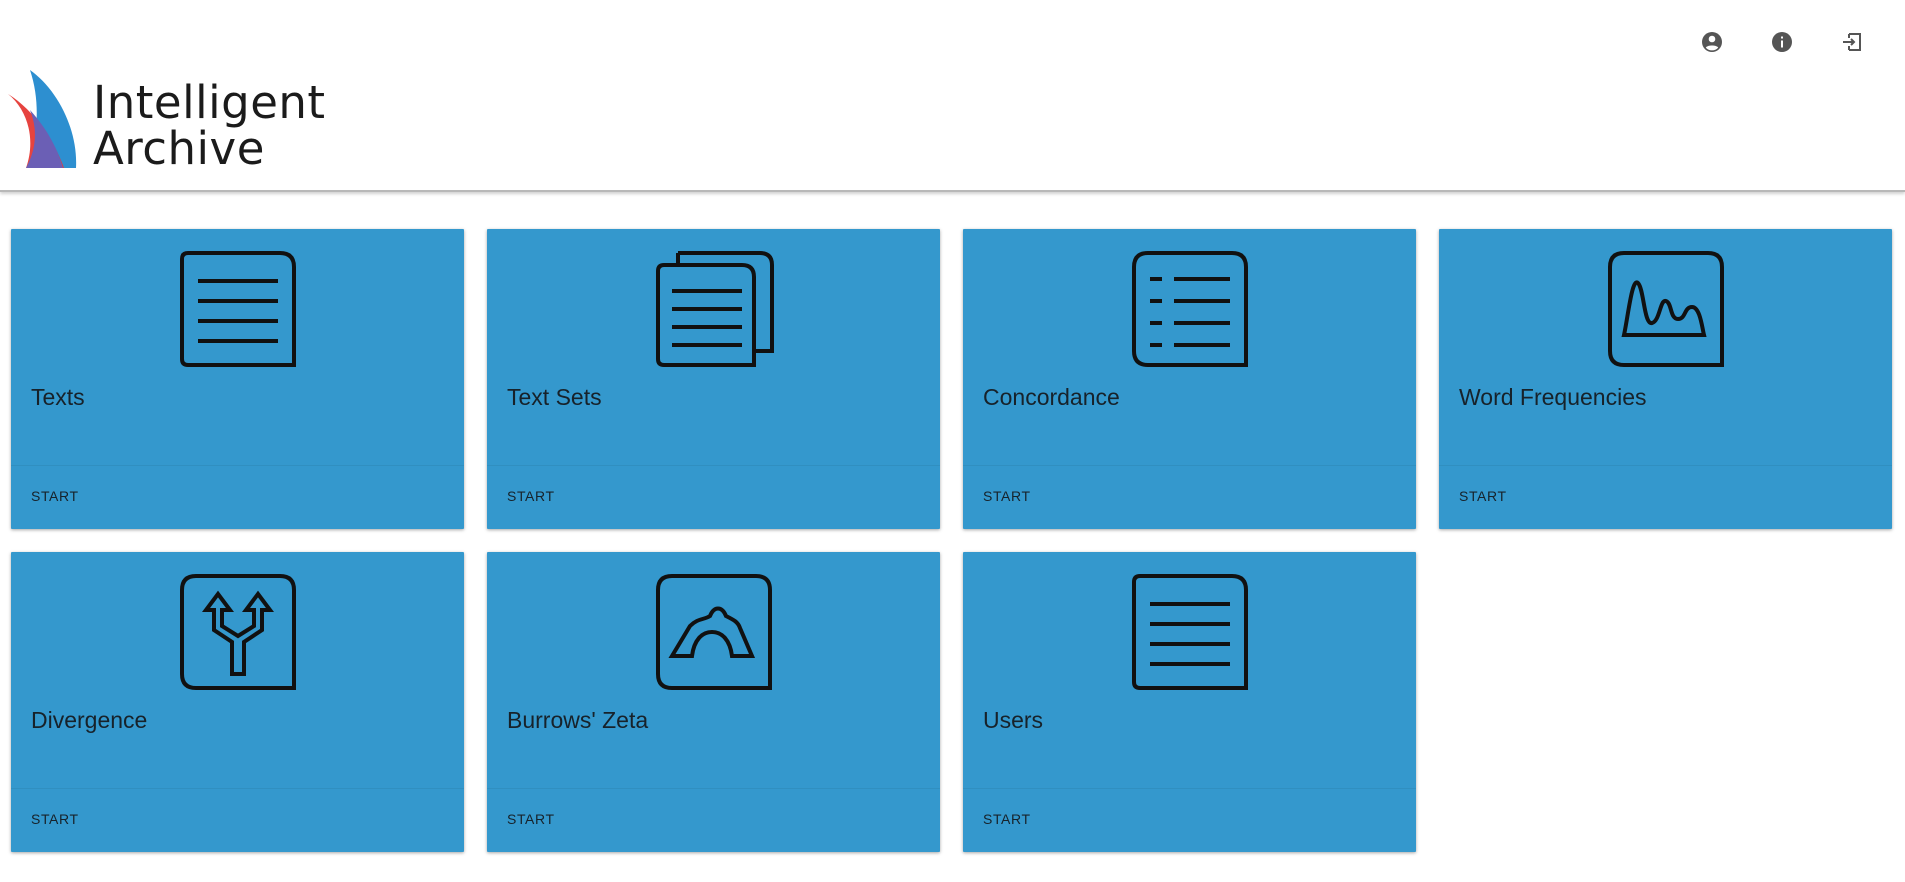  Describe the element at coordinates (1189, 702) in the screenshot. I see `card-users: Users START` at that location.